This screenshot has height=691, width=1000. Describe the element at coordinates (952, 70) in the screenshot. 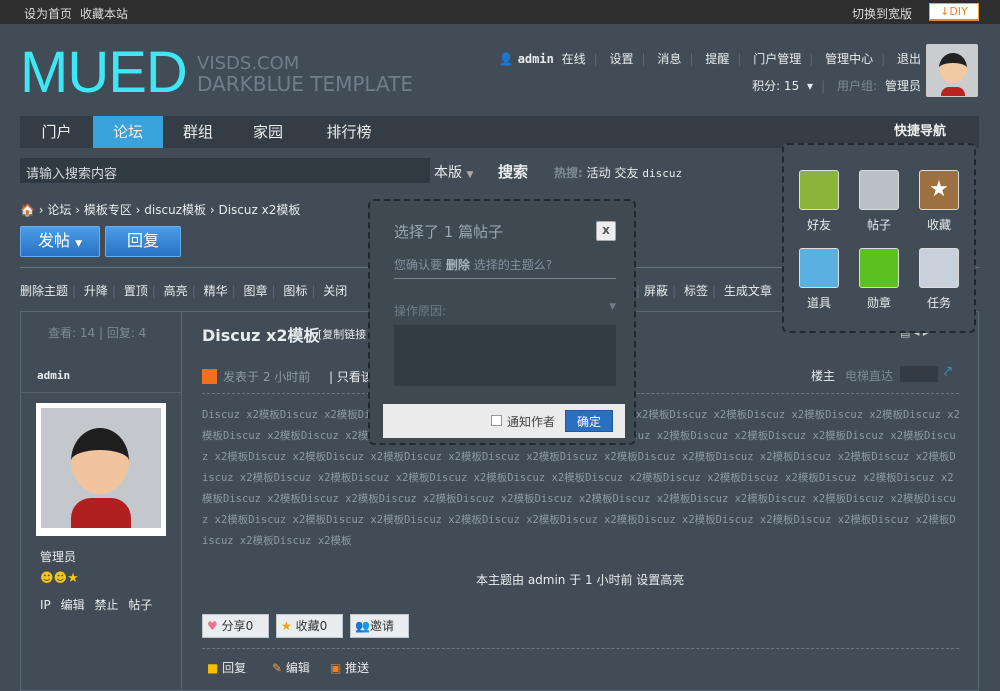

I see `header-avatar` at that location.